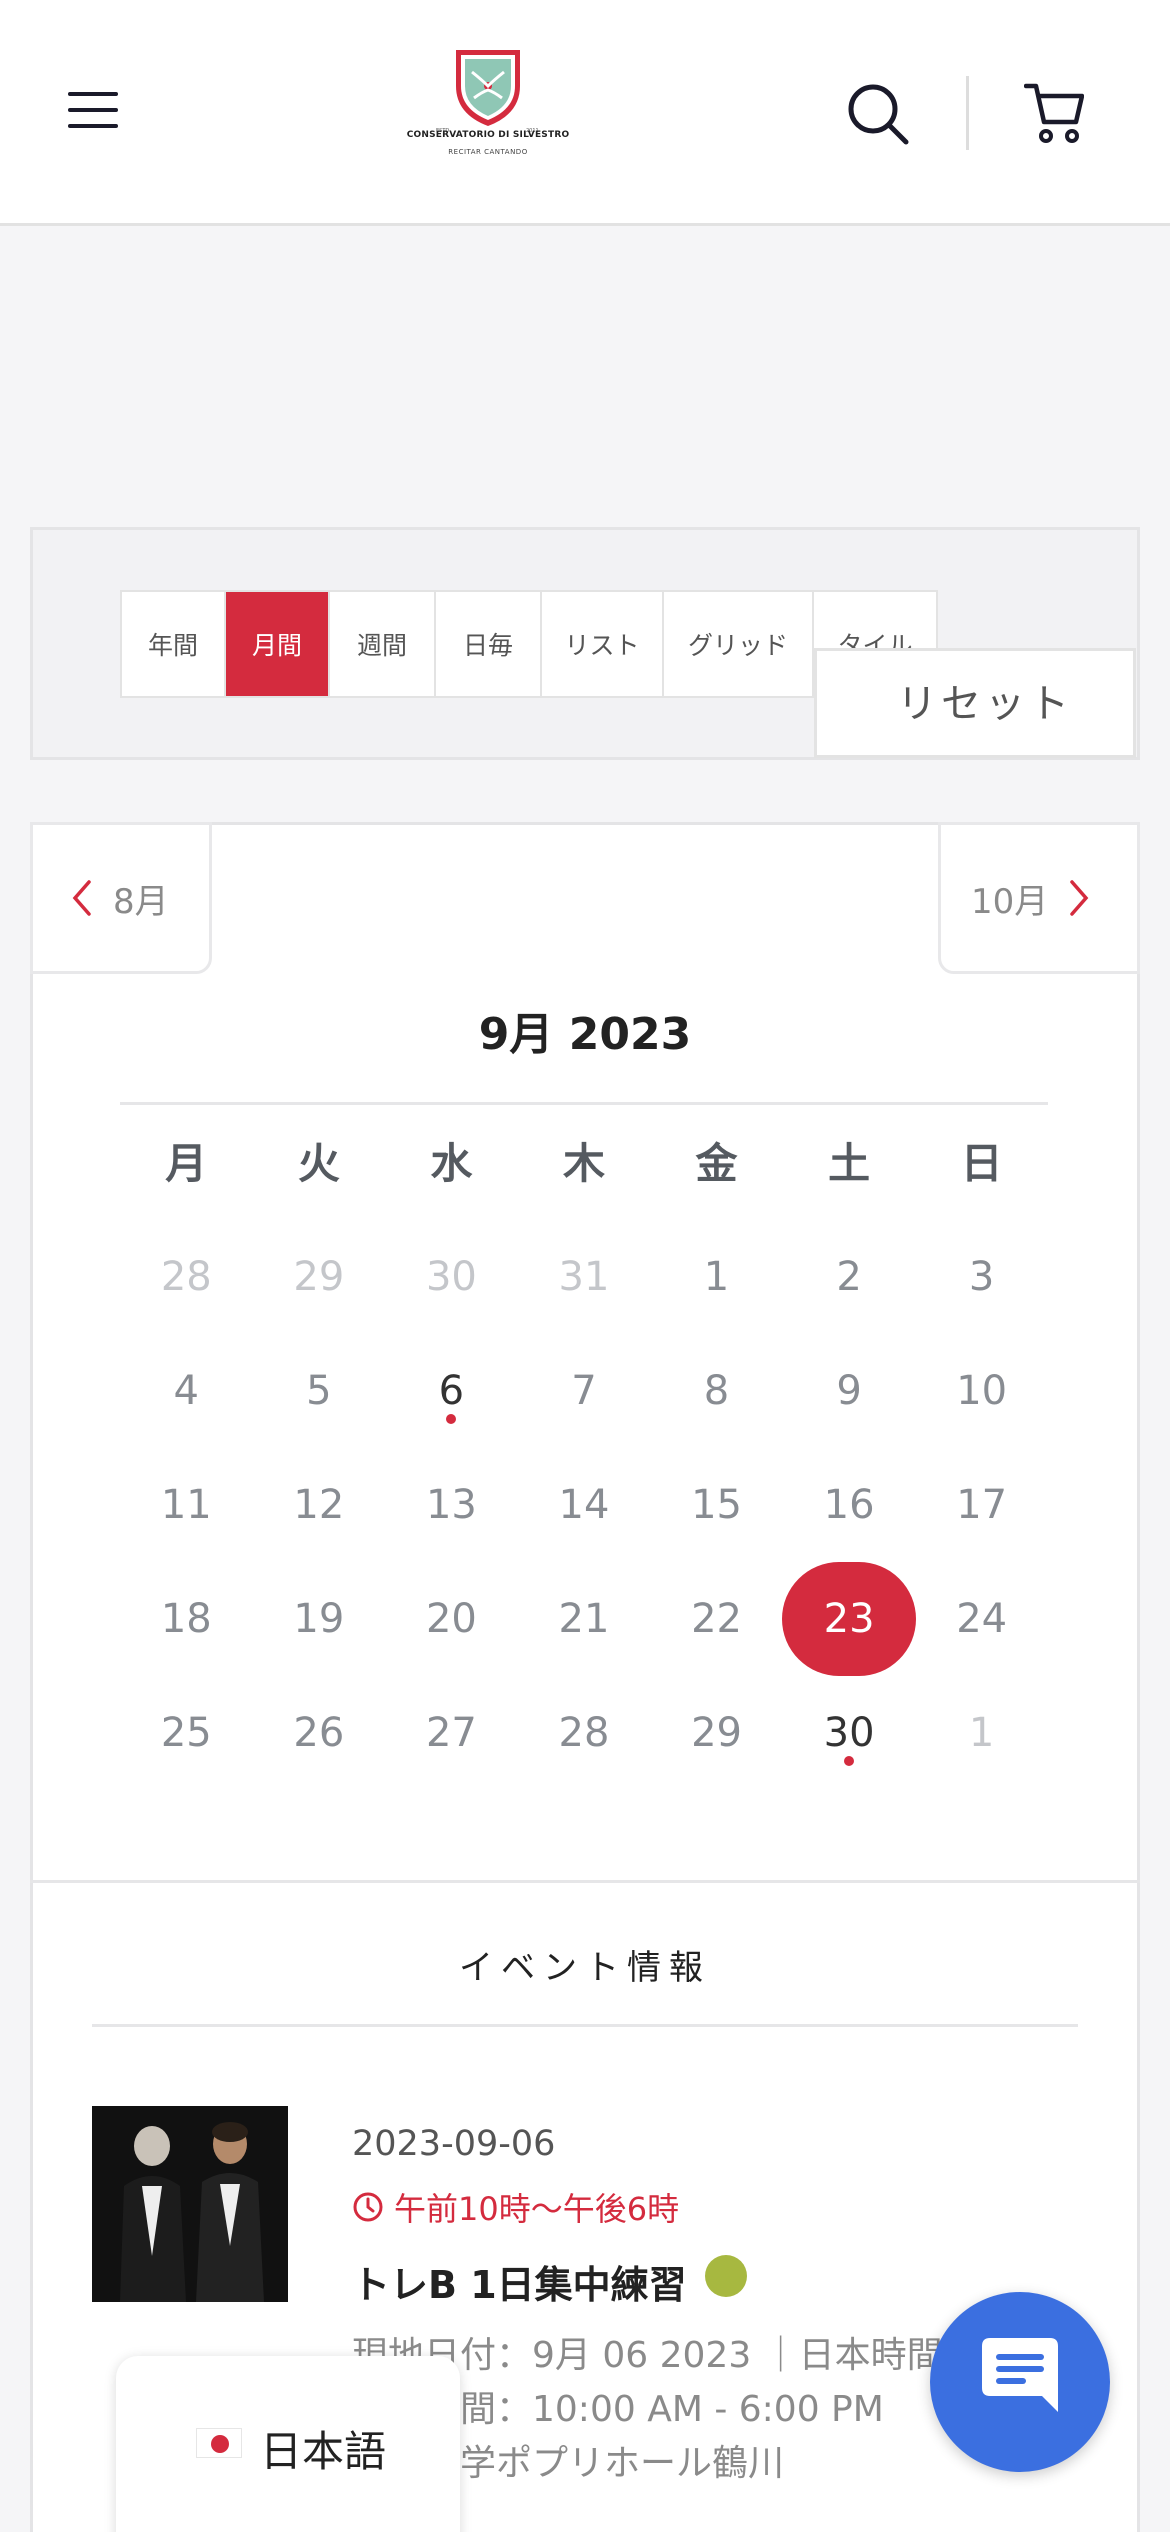 This screenshot has height=2532, width=1170. What do you see at coordinates (585, 2025) in the screenshot?
I see `events-heading-divider` at bounding box center [585, 2025].